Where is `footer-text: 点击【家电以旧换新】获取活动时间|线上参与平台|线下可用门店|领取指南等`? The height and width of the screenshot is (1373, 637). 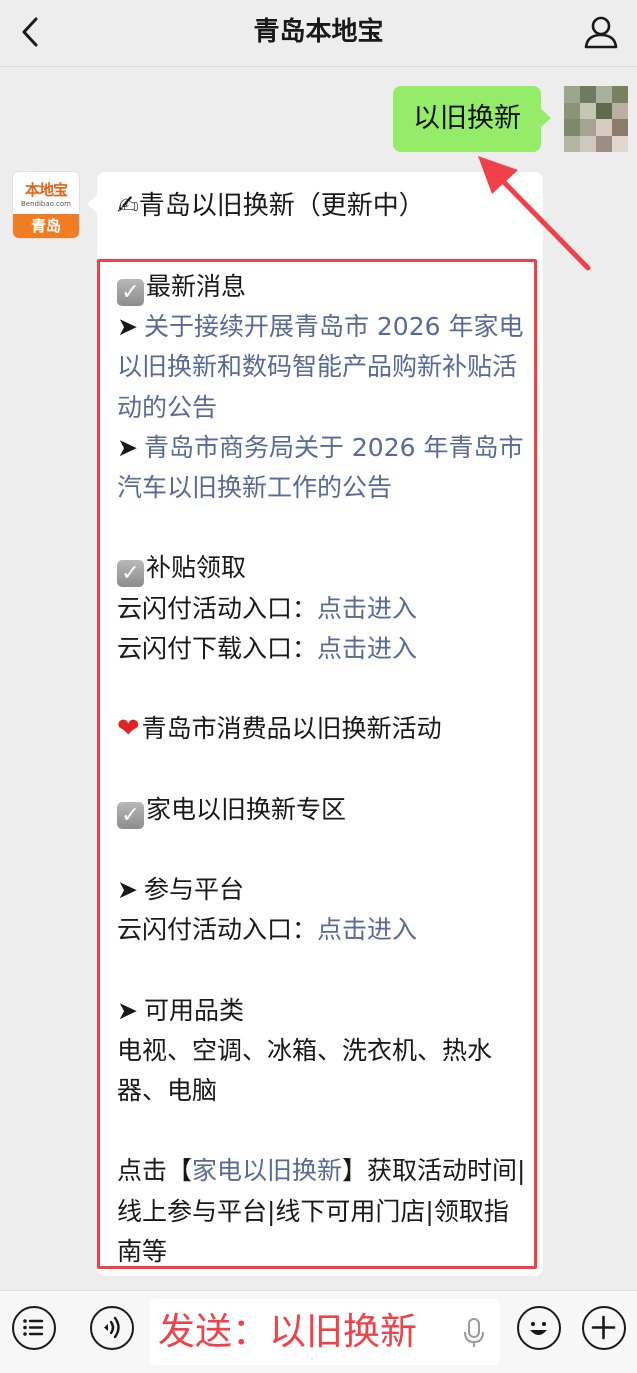 footer-text: 点击【家电以旧换新】获取活动时间|线上参与平台|线下可用门店|领取指南等 is located at coordinates (322, 1211).